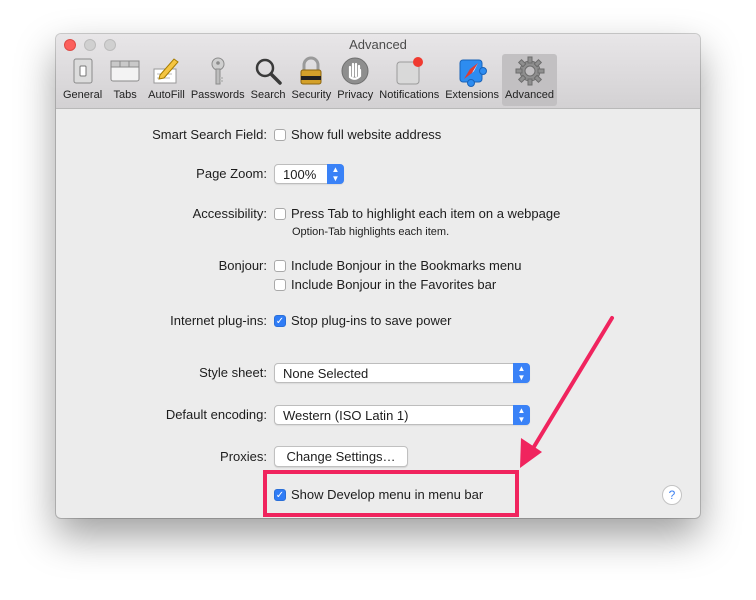  I want to click on annotation-arrow, so click(567, 392).